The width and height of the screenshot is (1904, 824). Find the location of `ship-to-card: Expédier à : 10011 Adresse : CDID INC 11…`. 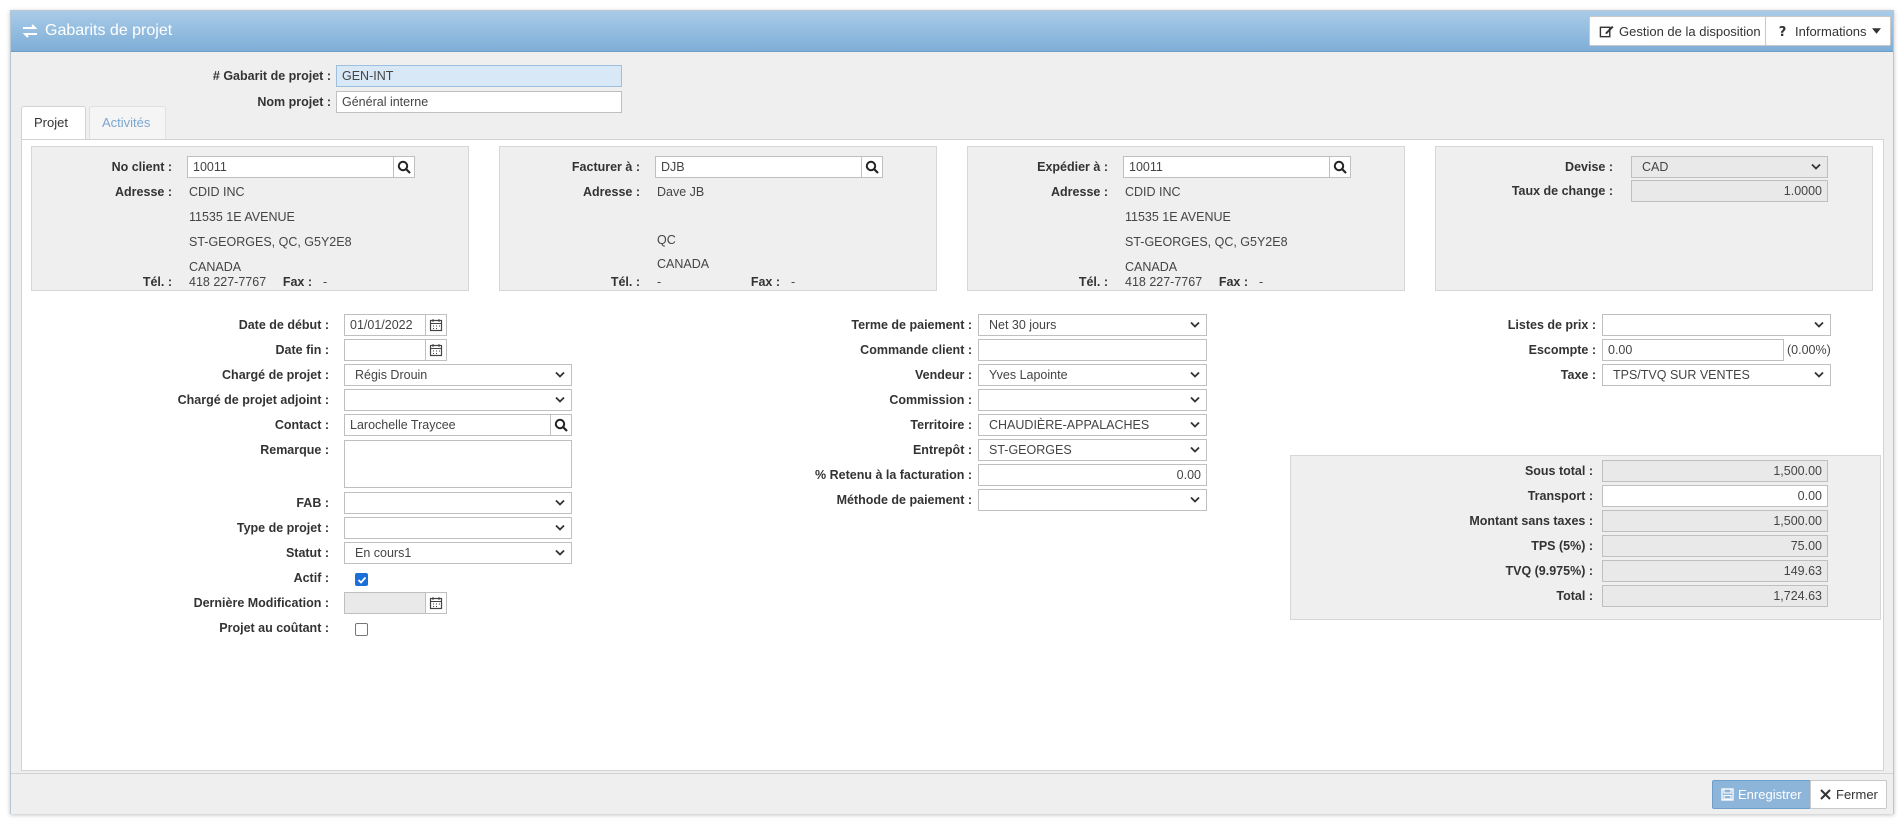

ship-to-card: Expédier à : 10011 Adresse : CDID INC 11… is located at coordinates (1186, 218).